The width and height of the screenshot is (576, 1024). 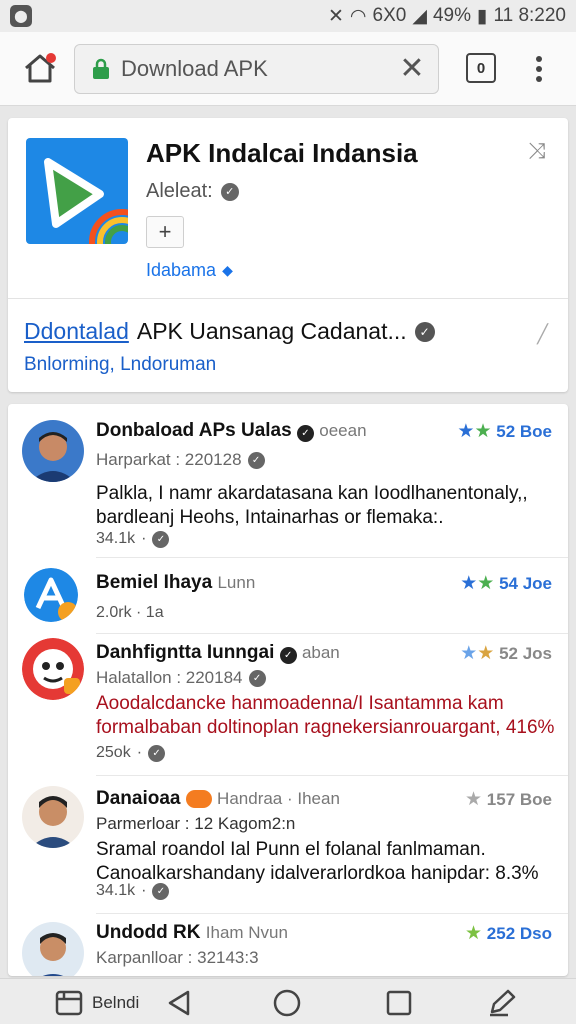 I want to click on mute-icon: ✕, so click(x=335, y=16).